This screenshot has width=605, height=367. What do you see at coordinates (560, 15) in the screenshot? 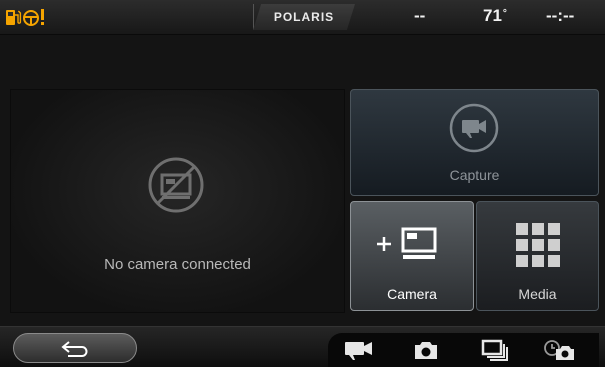
I see `clock: --:--` at bounding box center [560, 15].